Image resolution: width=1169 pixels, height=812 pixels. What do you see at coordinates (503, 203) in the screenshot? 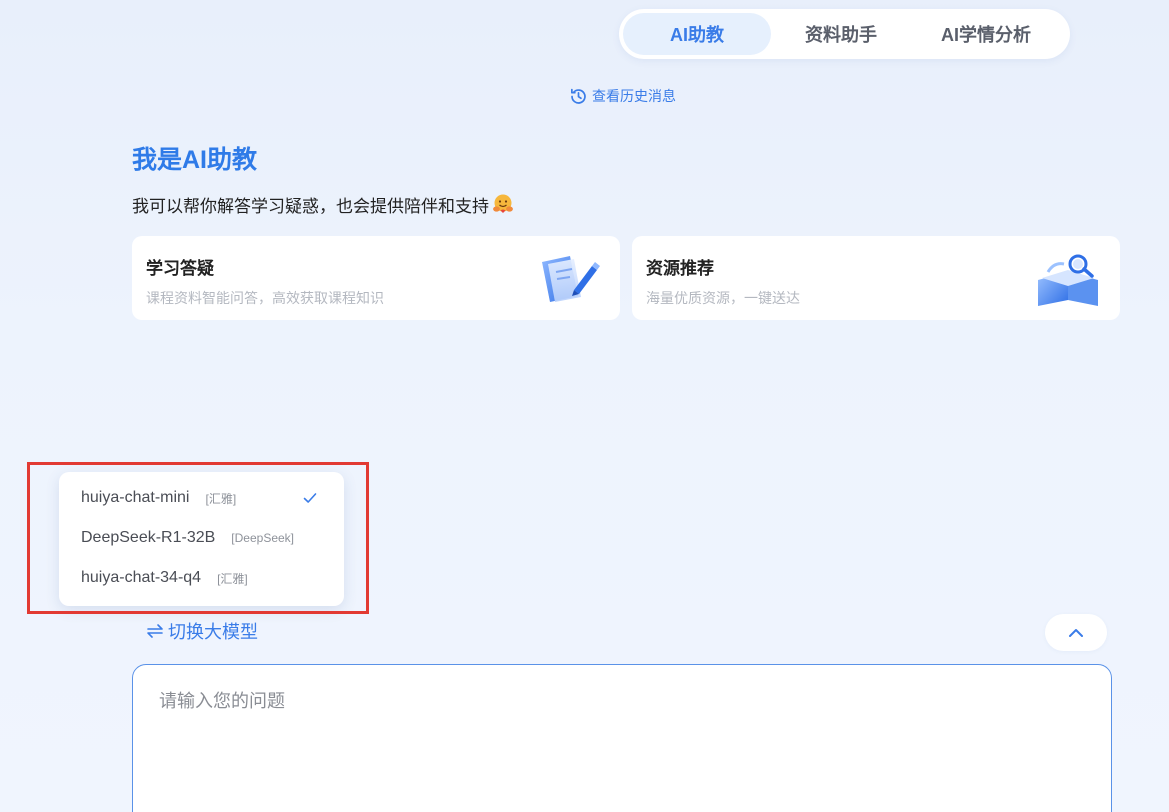
I see `hugging-face-icon` at bounding box center [503, 203].